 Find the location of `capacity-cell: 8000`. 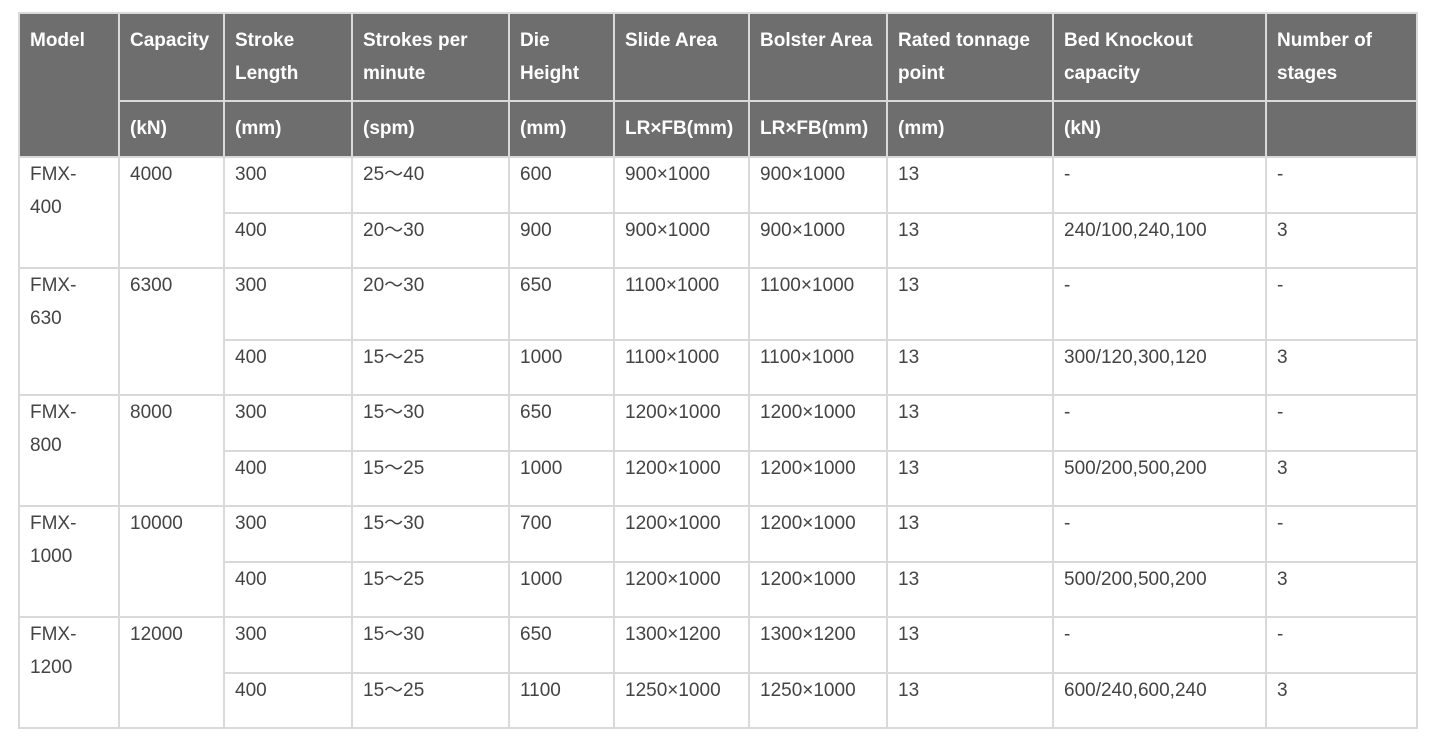

capacity-cell: 8000 is located at coordinates (171, 450).